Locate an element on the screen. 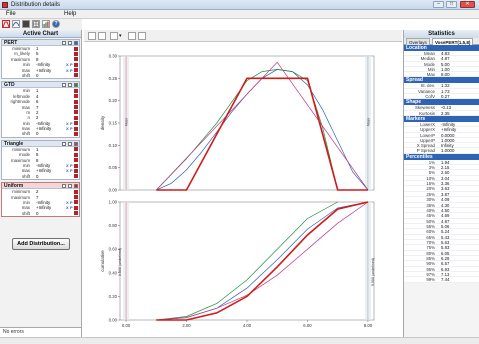  statistic-value: 1.0000 is located at coordinates (448, 140).